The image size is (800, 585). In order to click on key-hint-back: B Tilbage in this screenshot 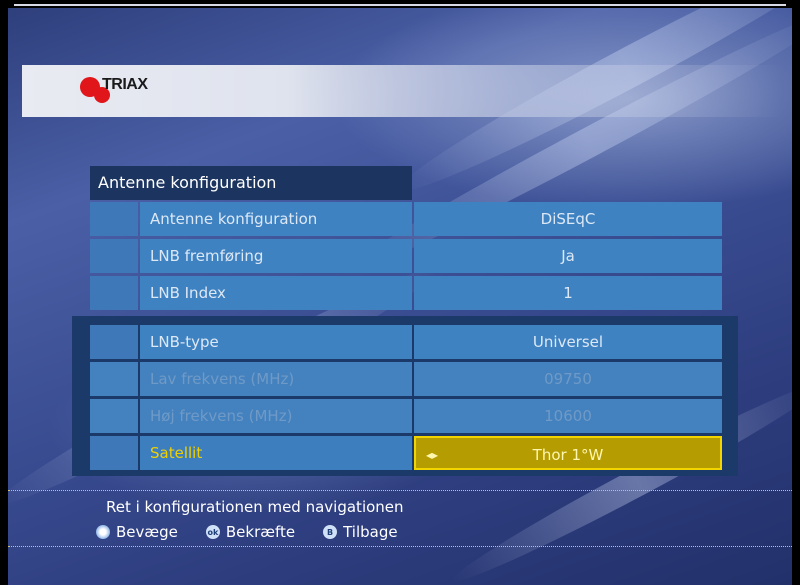, I will do `click(360, 532)`.